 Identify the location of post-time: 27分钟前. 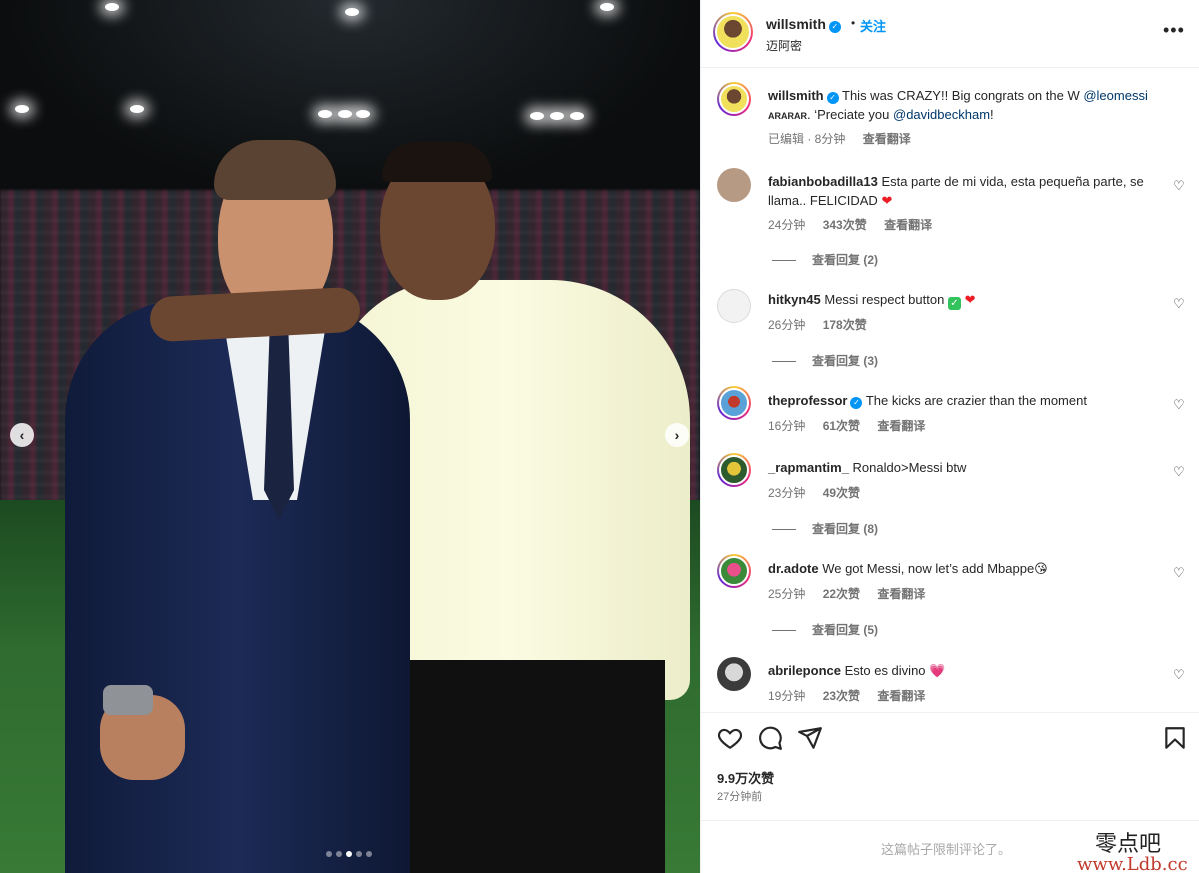
(740, 797).